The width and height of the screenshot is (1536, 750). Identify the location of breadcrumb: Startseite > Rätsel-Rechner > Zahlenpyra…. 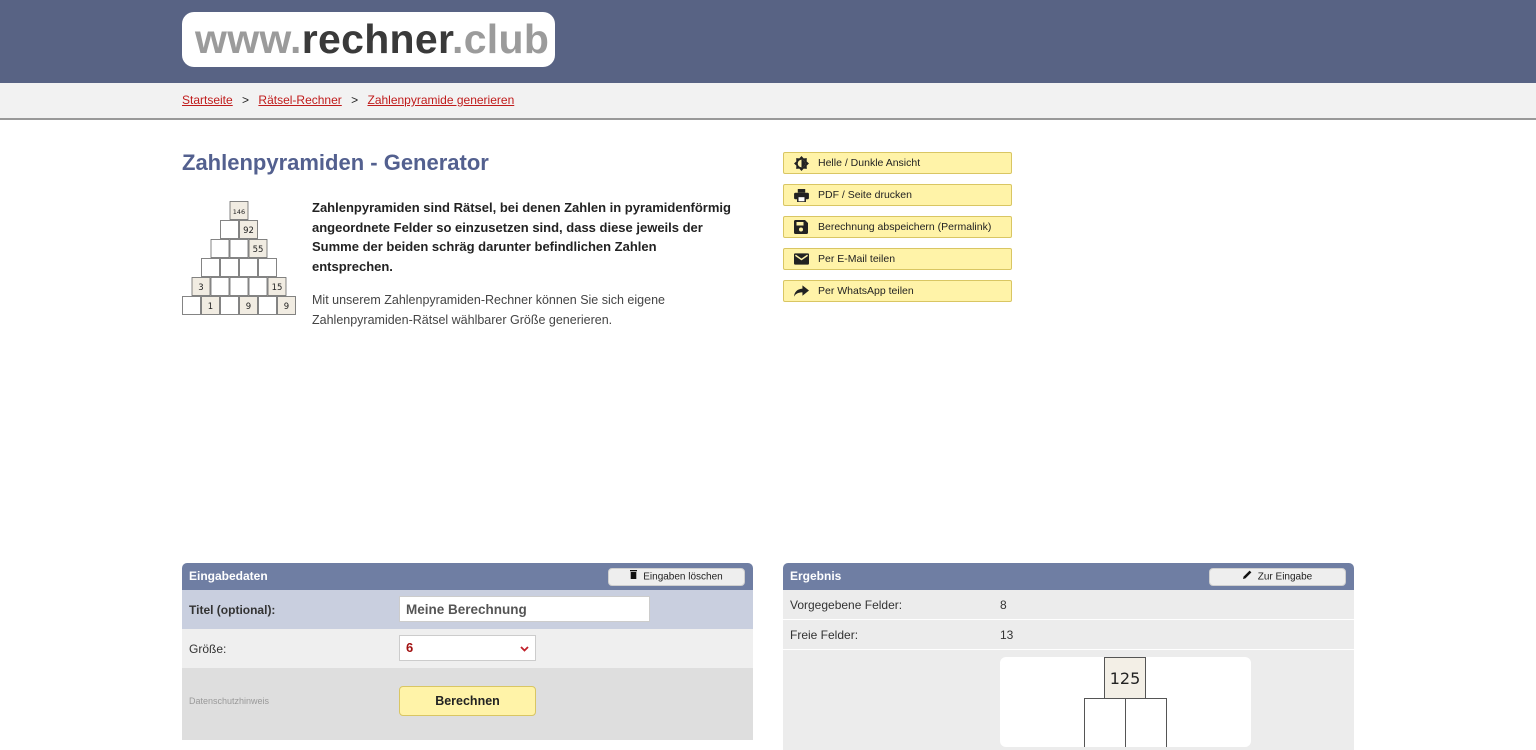
(348, 100).